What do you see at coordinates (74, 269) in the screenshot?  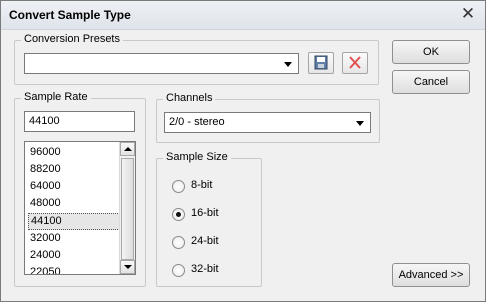 I see `list-item: 22050` at bounding box center [74, 269].